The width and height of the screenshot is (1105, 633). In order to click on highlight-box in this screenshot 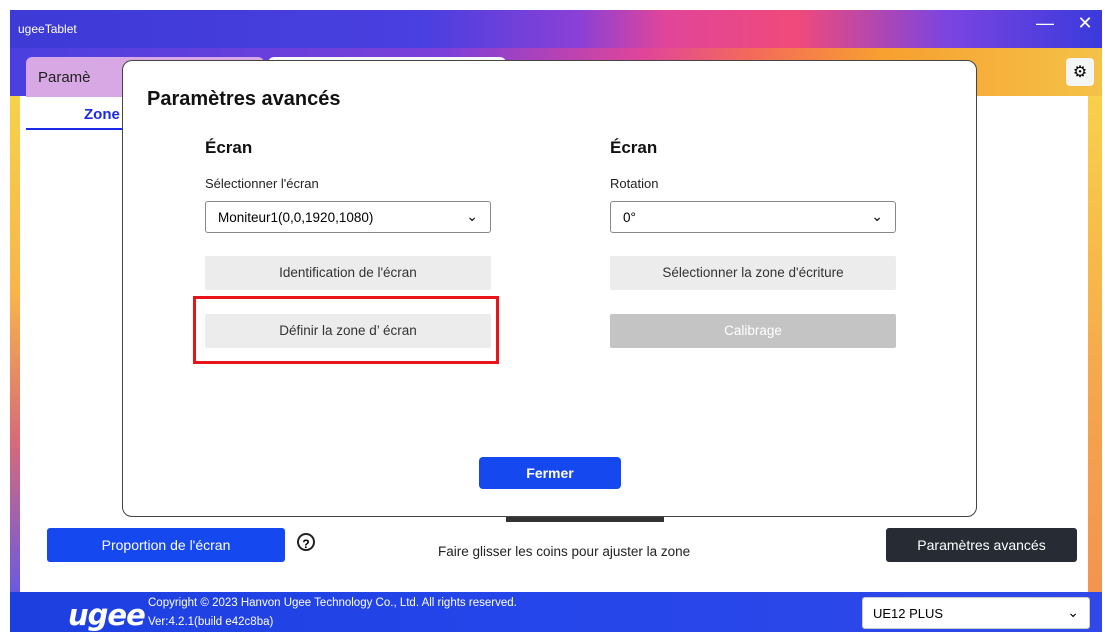, I will do `click(346, 330)`.